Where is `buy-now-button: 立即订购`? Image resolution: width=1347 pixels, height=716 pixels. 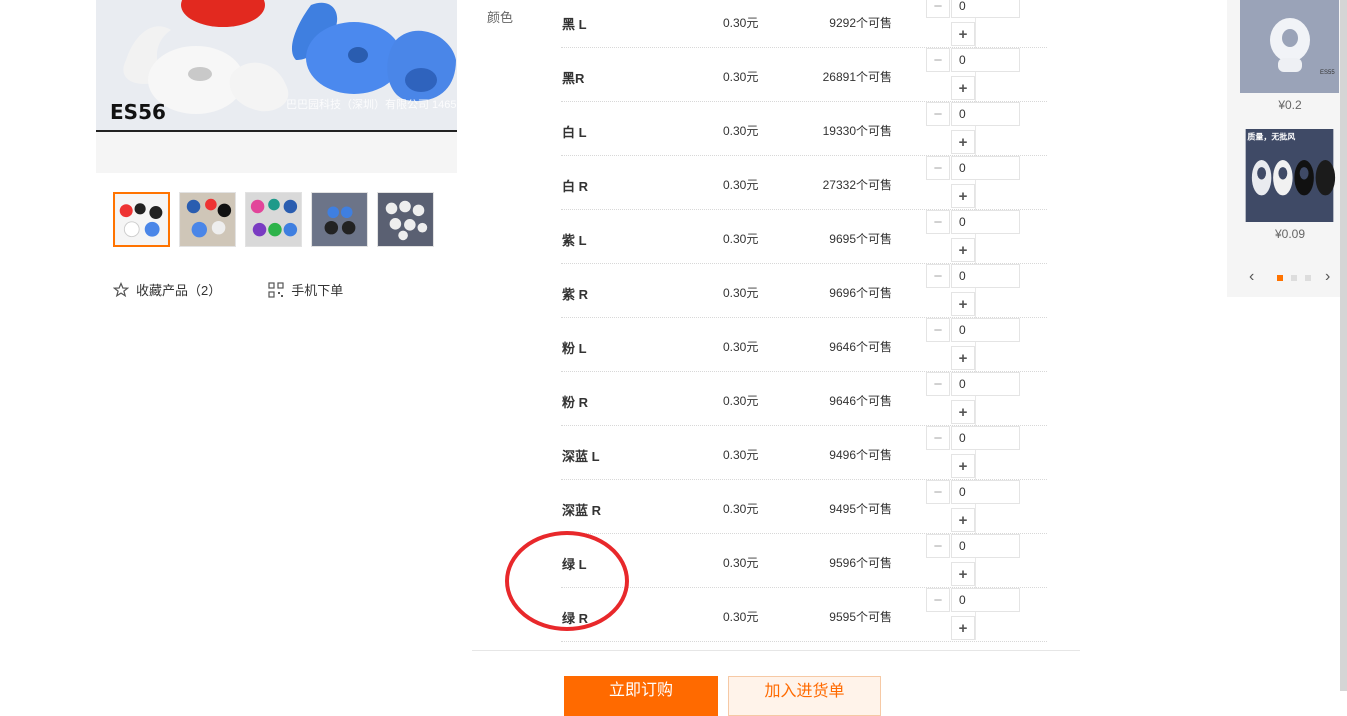 buy-now-button: 立即订购 is located at coordinates (641, 696).